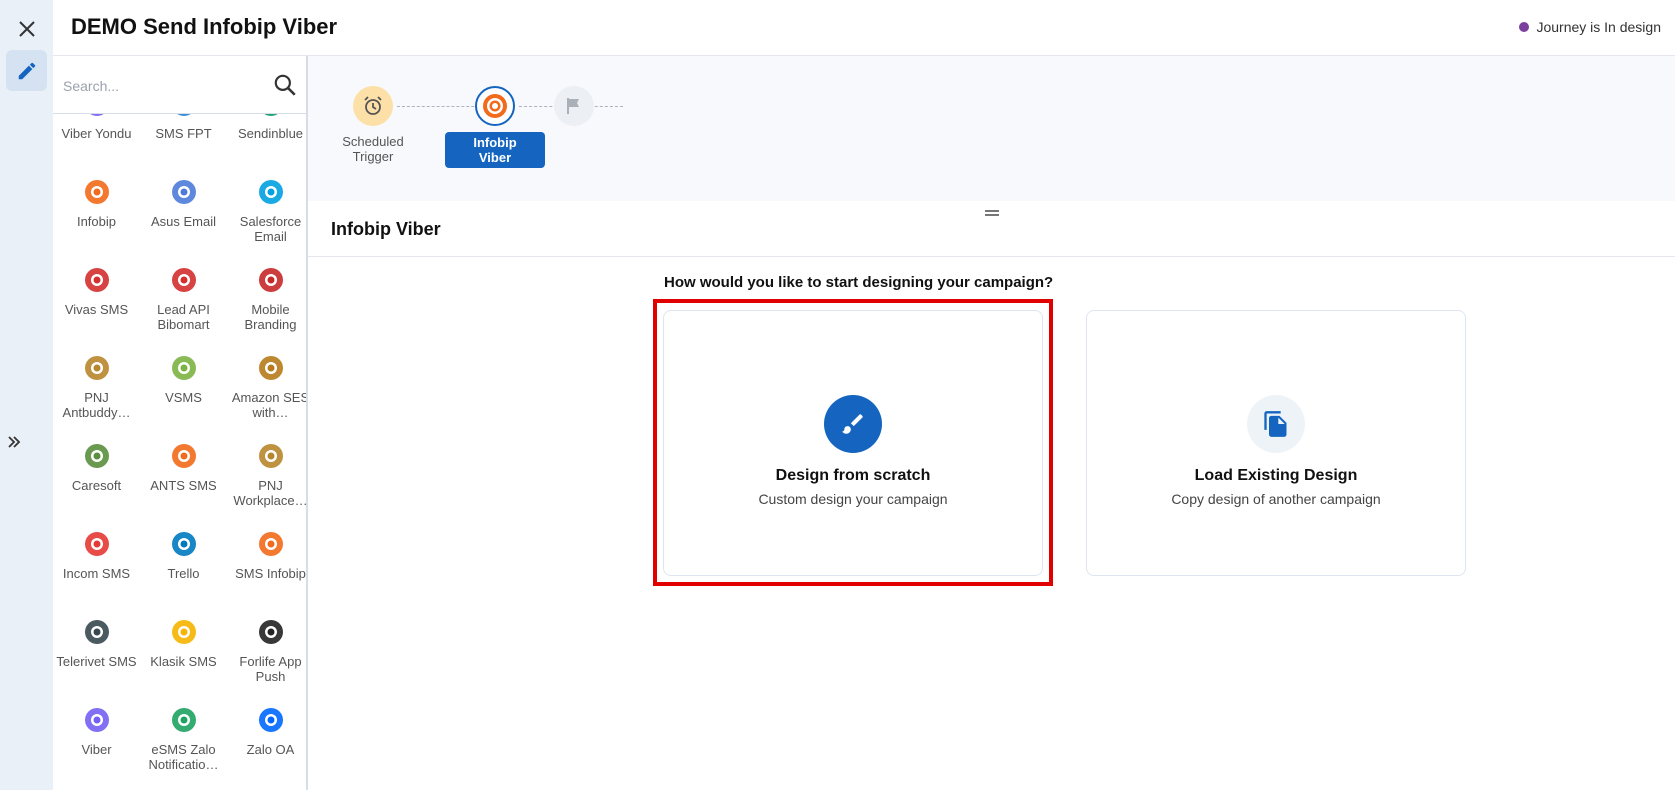 The width and height of the screenshot is (1675, 790). What do you see at coordinates (184, 720) in the screenshot?
I see `esms-icon` at bounding box center [184, 720].